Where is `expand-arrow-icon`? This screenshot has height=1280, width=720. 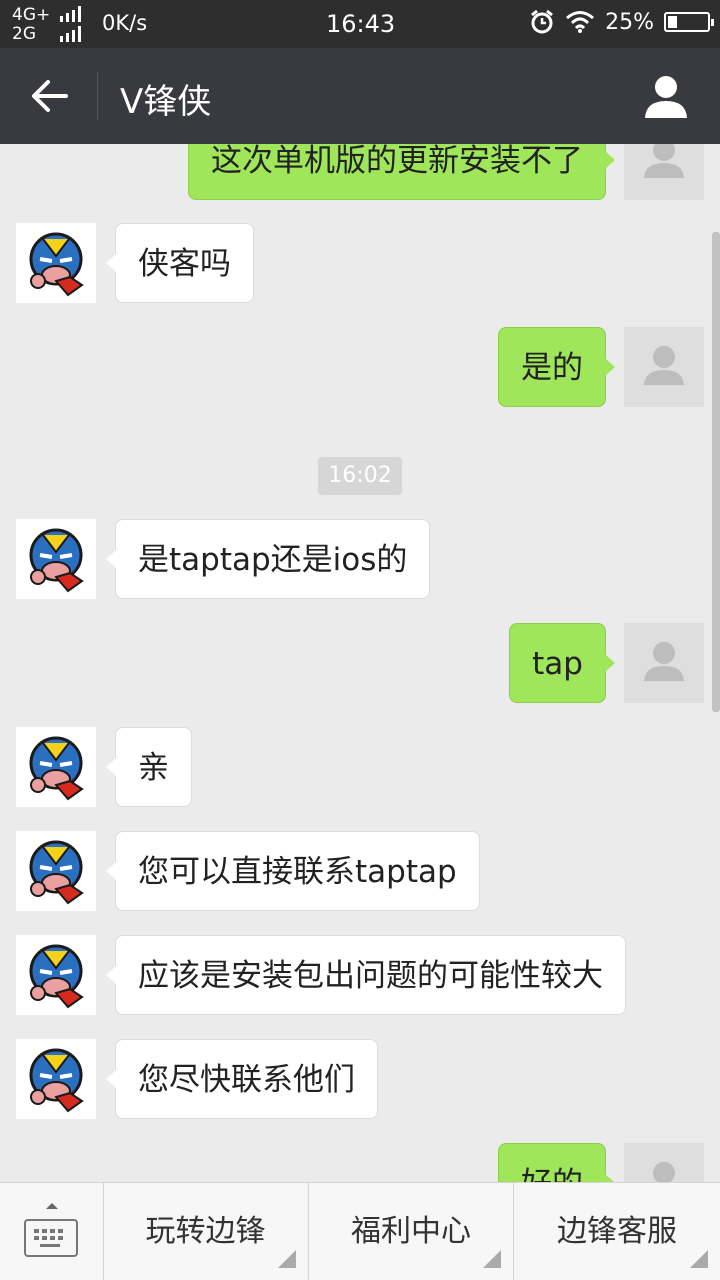 expand-arrow-icon is located at coordinates (52, 1206).